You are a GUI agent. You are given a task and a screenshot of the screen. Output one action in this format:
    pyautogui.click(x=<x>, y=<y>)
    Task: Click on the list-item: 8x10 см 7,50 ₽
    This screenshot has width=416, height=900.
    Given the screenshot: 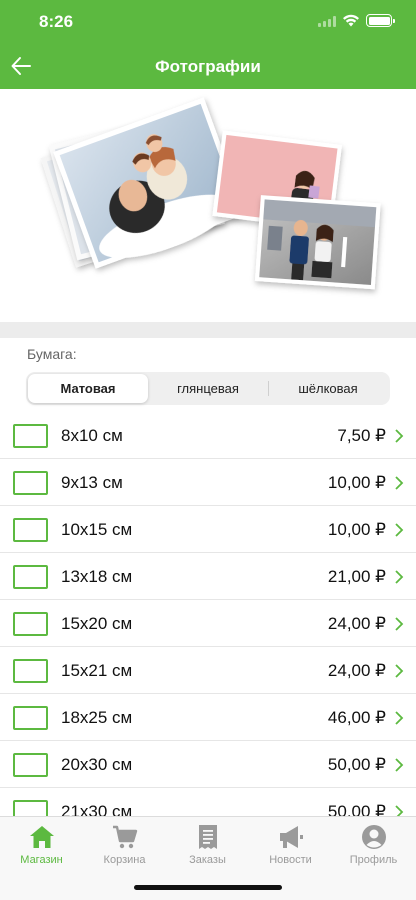 What is the action you would take?
    pyautogui.click(x=208, y=435)
    